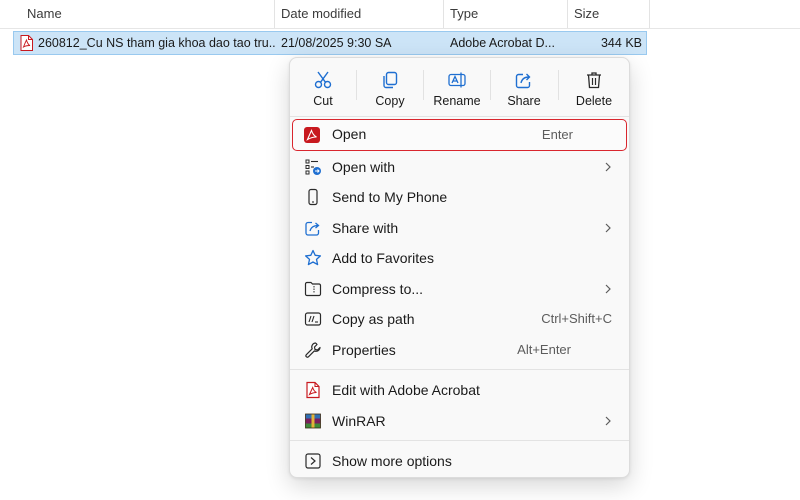 This screenshot has height=500, width=800. I want to click on rename-label: Rename, so click(457, 101).